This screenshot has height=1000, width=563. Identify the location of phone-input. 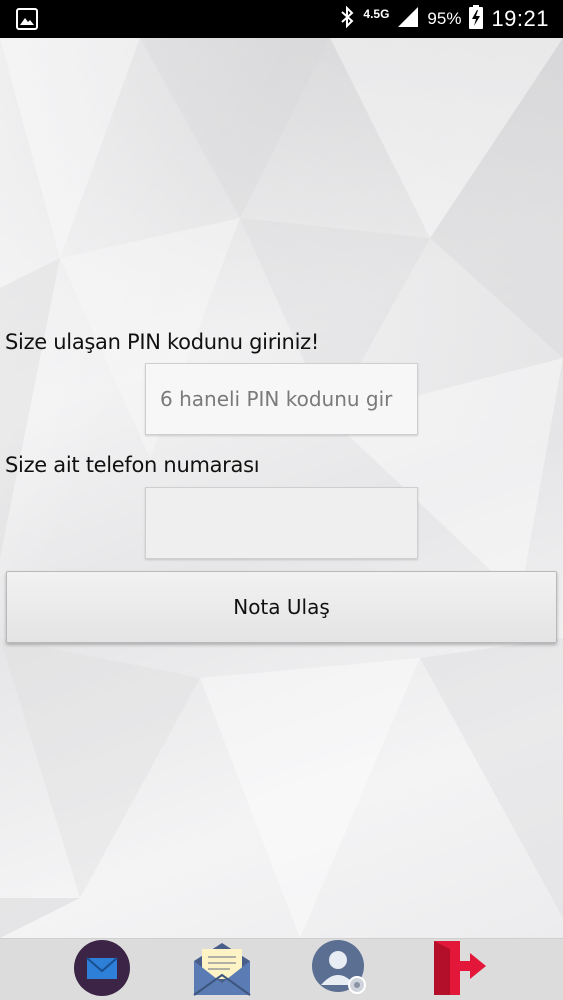
(281, 523).